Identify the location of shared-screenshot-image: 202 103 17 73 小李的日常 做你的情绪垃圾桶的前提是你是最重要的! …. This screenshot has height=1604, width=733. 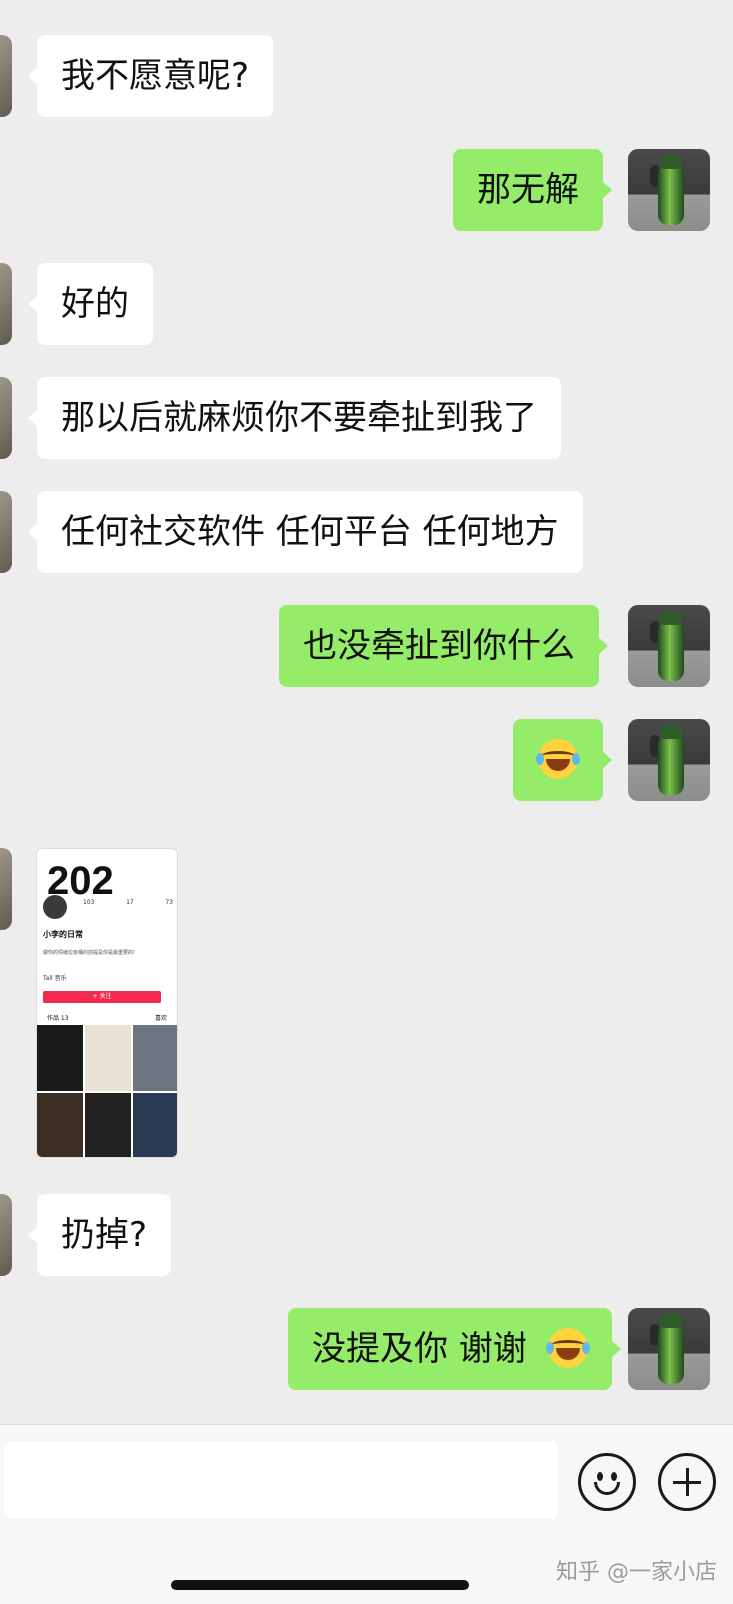
(107, 1003).